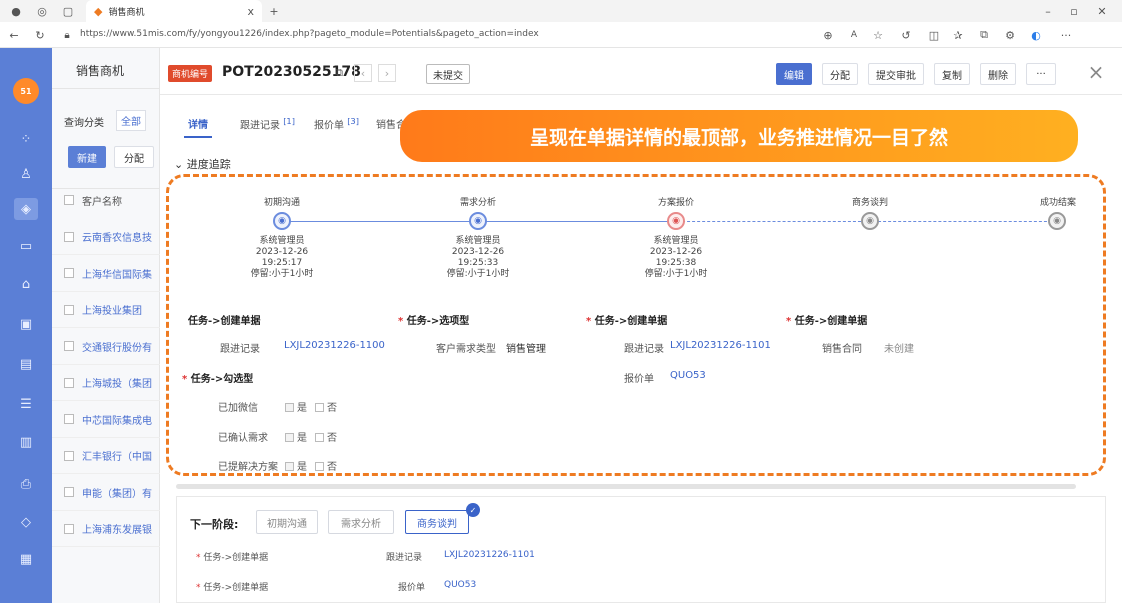 Image resolution: width=1122 pixels, height=603 pixels. Describe the element at coordinates (26, 246) in the screenshot. I see `folder-icon: ▭` at that location.